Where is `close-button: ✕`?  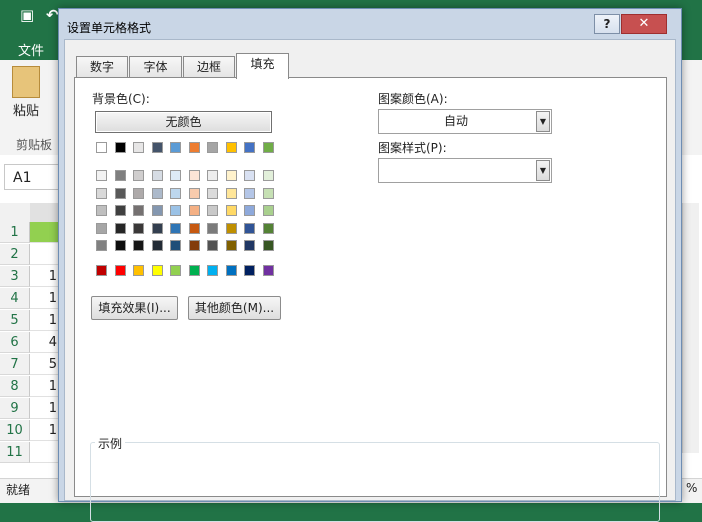
close-button: ✕ is located at coordinates (644, 24).